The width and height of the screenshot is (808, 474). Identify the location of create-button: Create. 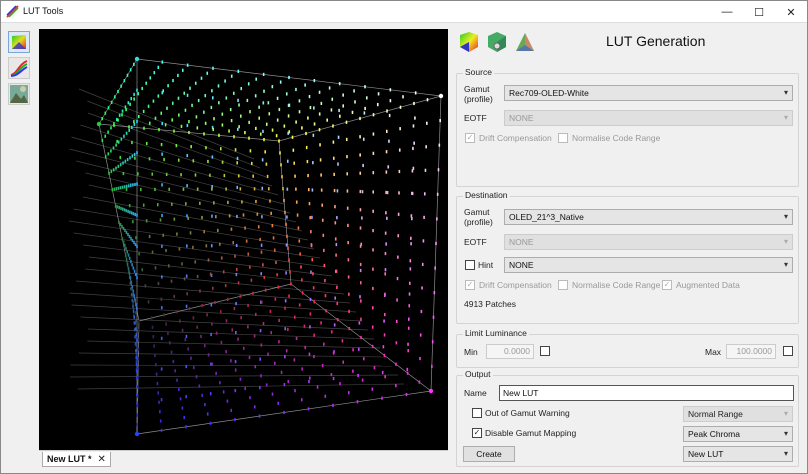
(489, 454).